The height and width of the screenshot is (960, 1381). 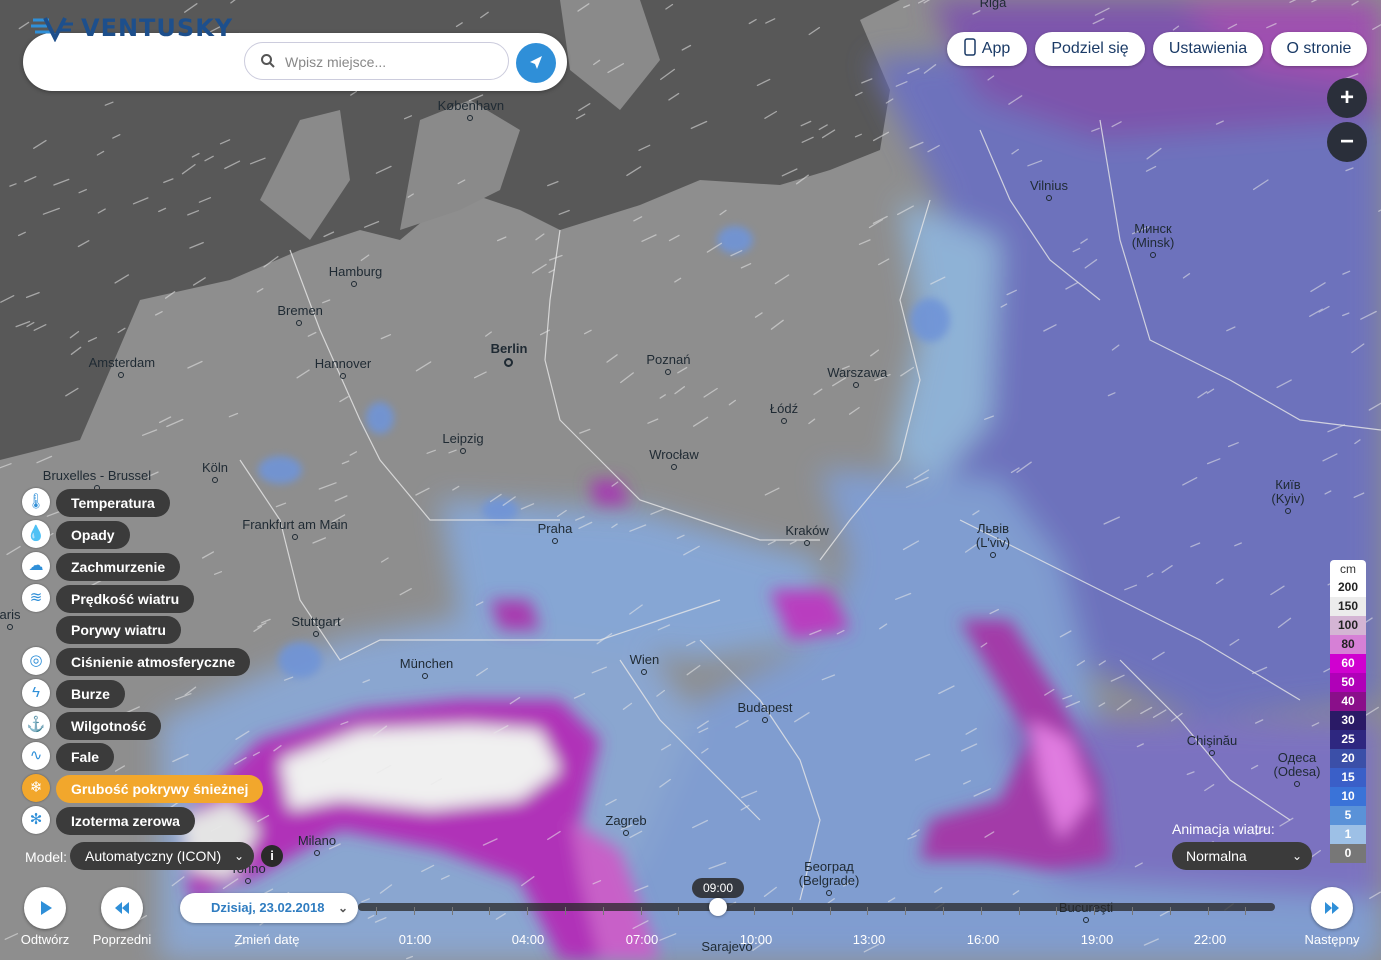 What do you see at coordinates (36, 534) in the screenshot?
I see `raindrop-icon: 💧` at bounding box center [36, 534].